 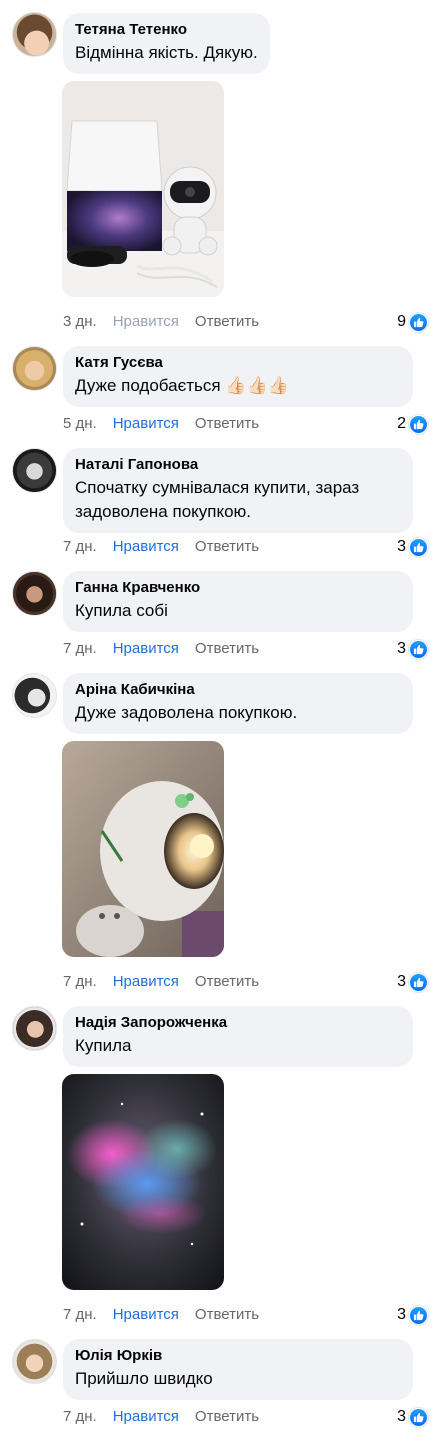 I want to click on comment-time: 3 дн., so click(x=80, y=322).